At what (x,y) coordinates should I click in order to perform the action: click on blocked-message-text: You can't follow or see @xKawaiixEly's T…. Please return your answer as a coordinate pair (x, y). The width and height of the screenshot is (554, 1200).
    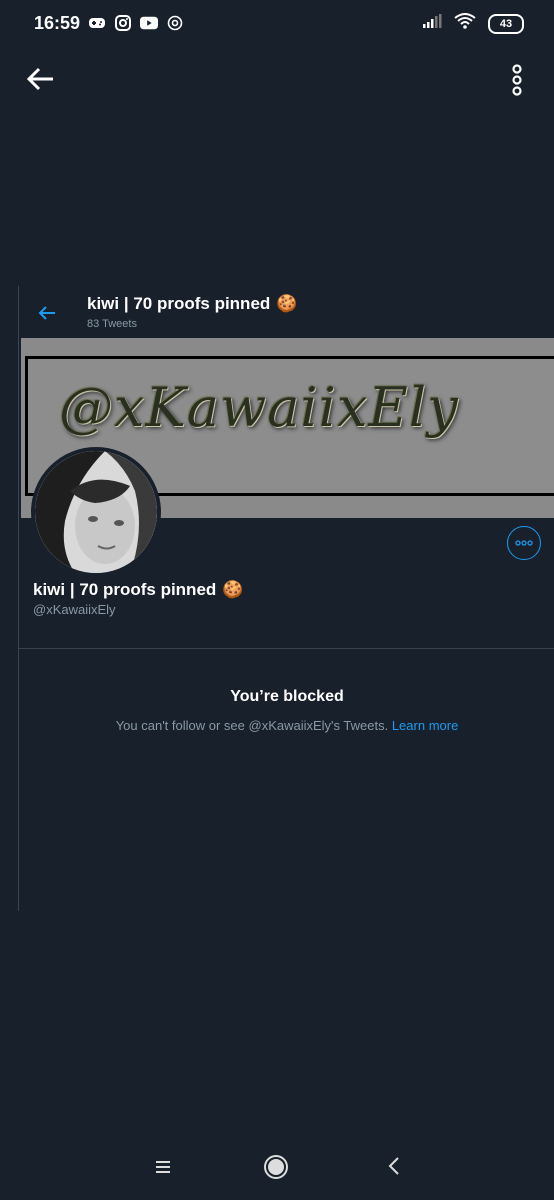
    Looking at the image, I should click on (252, 725).